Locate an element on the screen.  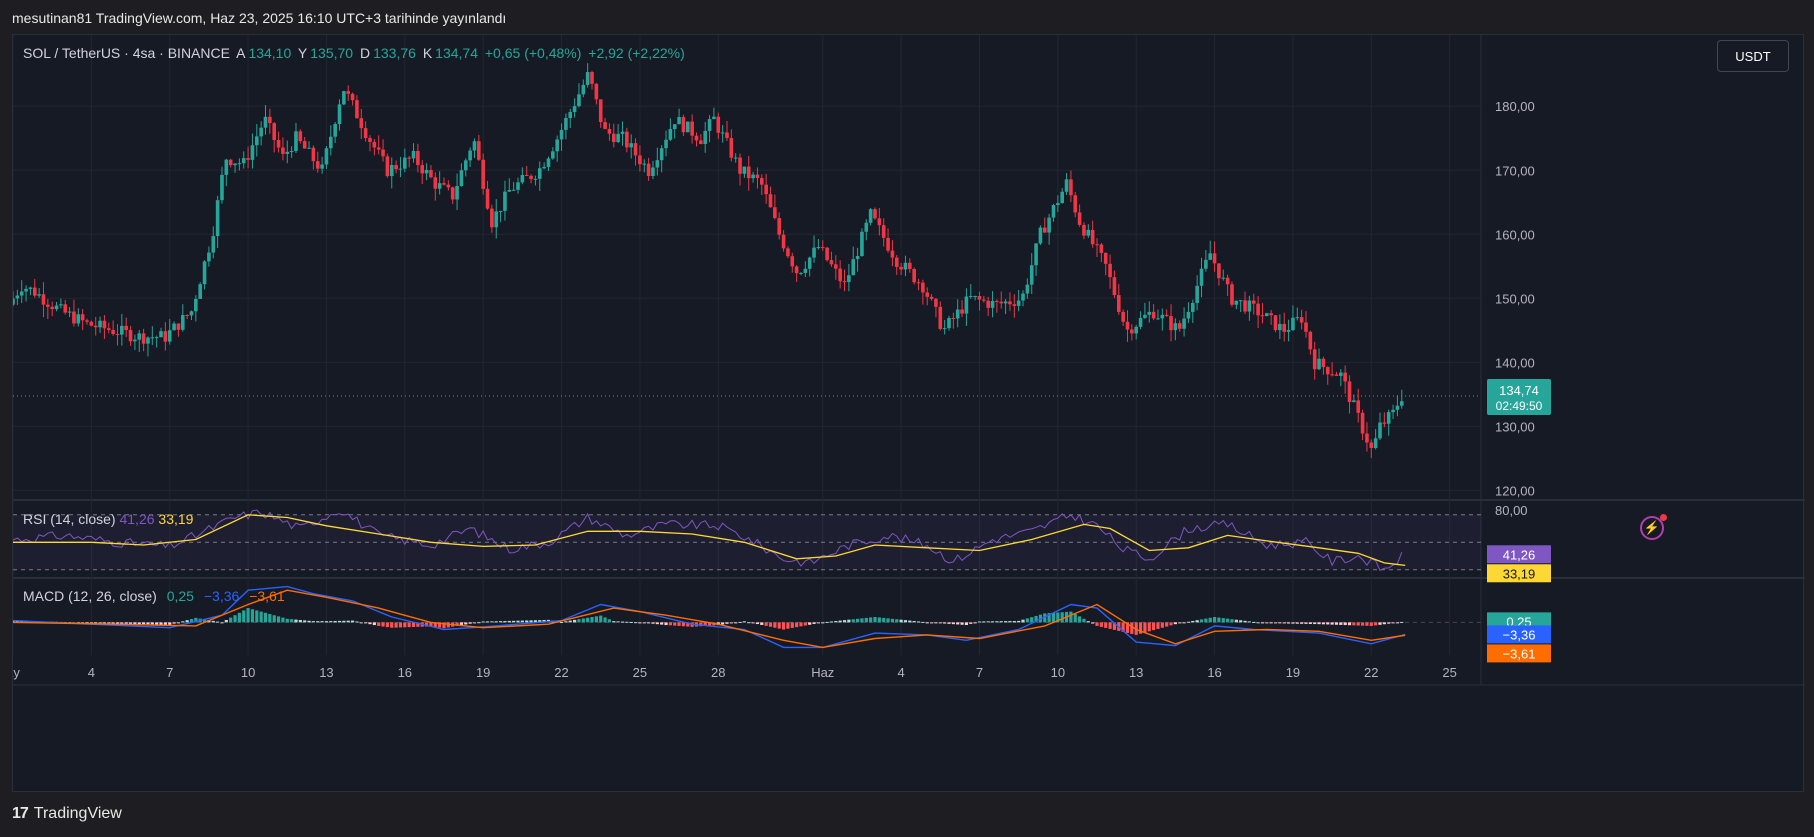
rsi-value-badge-text: 41,26 is located at coordinates (1519, 554).